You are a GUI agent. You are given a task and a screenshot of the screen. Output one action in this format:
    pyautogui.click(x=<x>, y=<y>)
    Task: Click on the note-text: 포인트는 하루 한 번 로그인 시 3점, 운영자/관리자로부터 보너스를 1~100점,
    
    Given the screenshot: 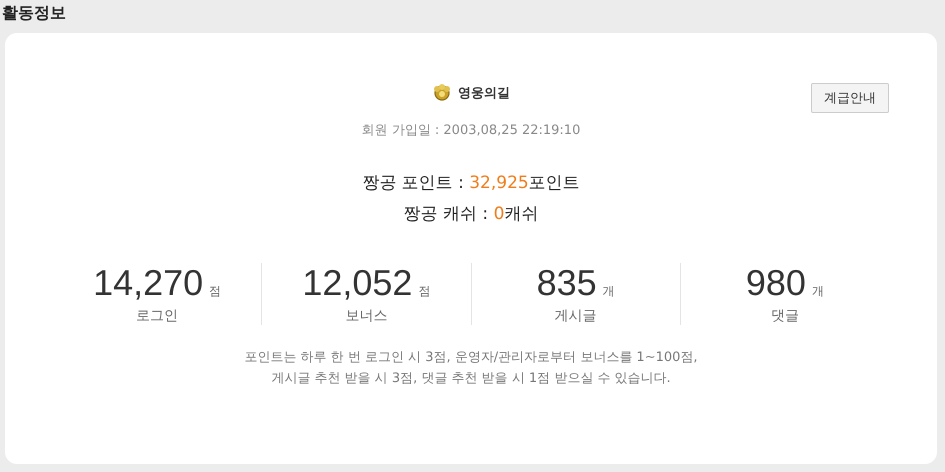 What is the action you would take?
    pyautogui.click(x=471, y=358)
    